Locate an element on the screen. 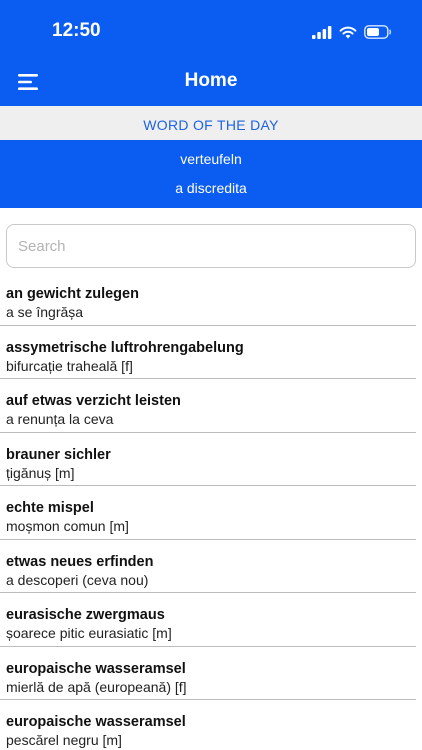 This screenshot has height=750, width=422. search-box is located at coordinates (211, 246).